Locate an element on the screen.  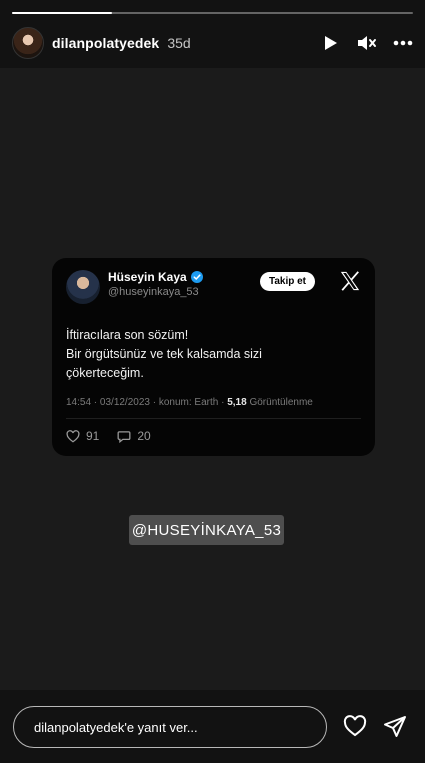
username: dilanpolatyedek is located at coordinates (105, 43).